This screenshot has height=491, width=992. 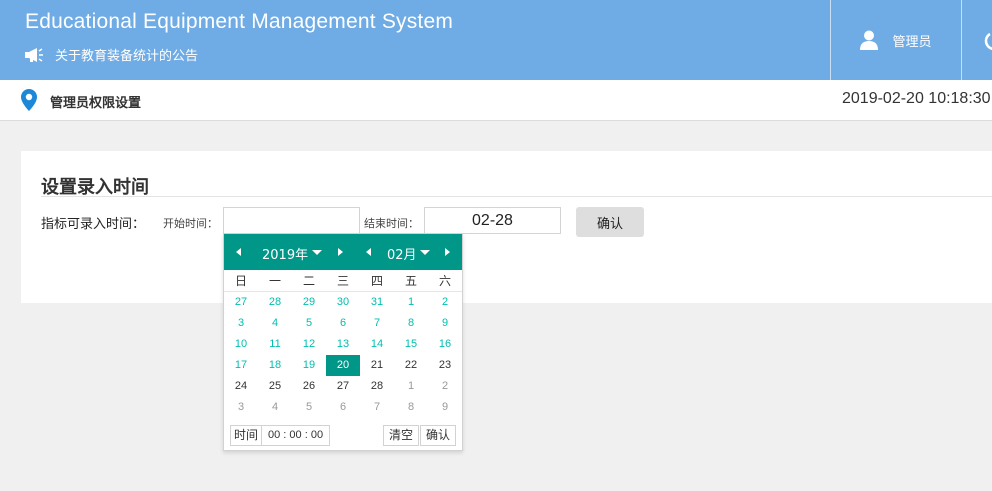 I want to click on end-time-input: 02-28, so click(x=492, y=220).